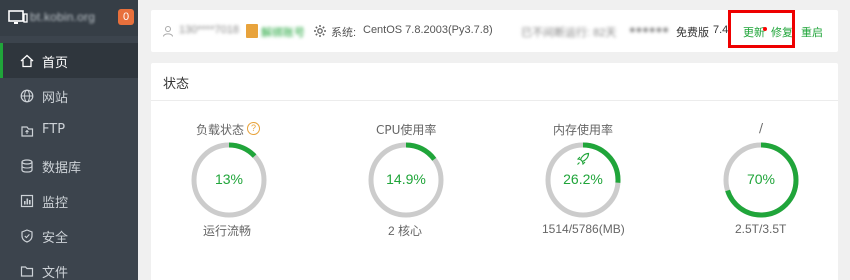 Image resolution: width=850 pixels, height=280 pixels. Describe the element at coordinates (27, 201) in the screenshot. I see `monitor-chart-icon` at that location.